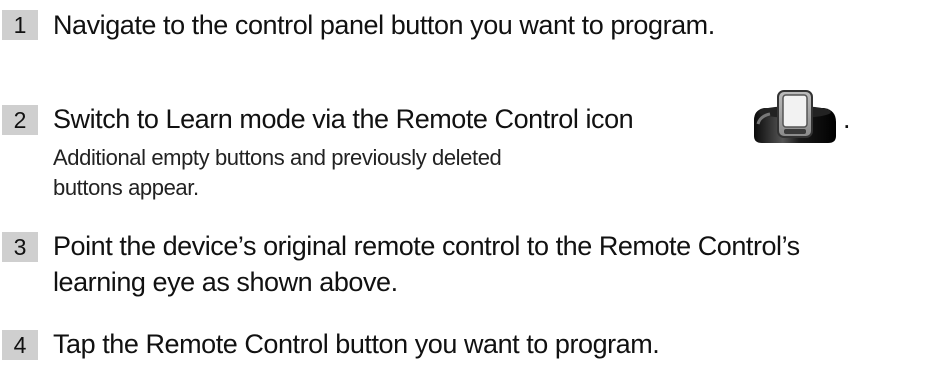 The height and width of the screenshot is (383, 941). What do you see at coordinates (847, 119) in the screenshot?
I see `step-text-period: .` at bounding box center [847, 119].